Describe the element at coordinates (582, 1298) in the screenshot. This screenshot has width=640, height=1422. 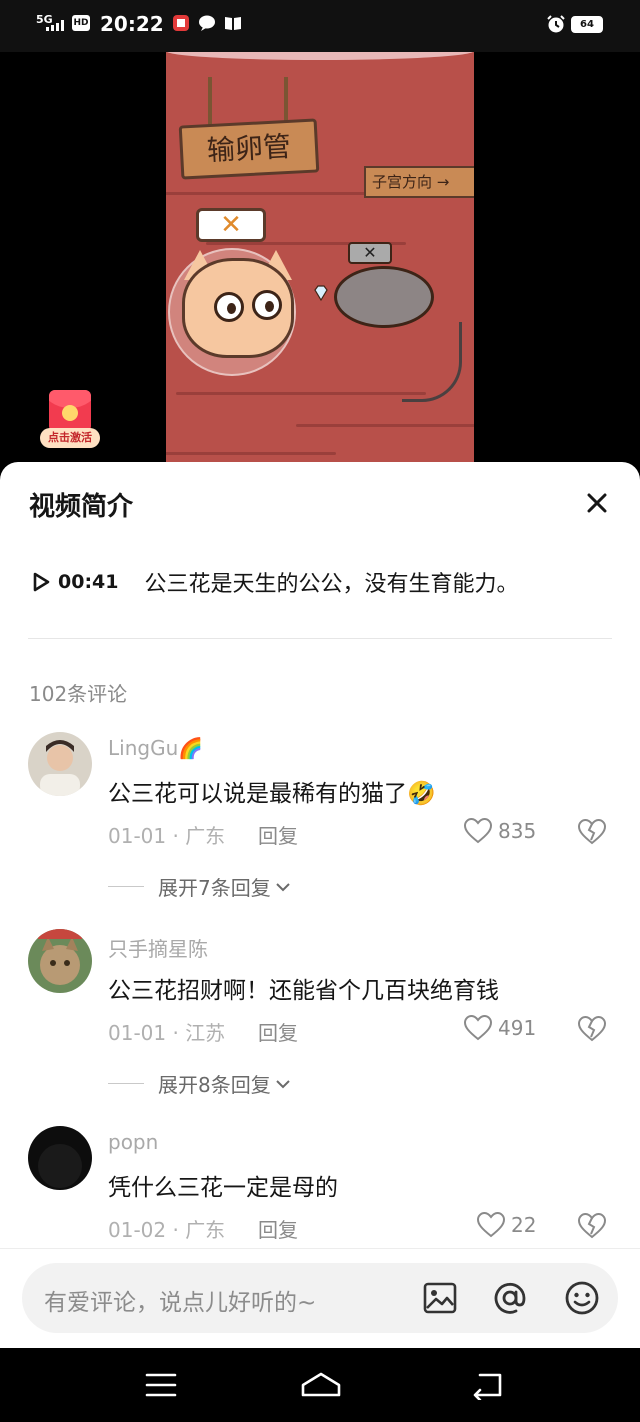
I see `emoji-icon` at that location.